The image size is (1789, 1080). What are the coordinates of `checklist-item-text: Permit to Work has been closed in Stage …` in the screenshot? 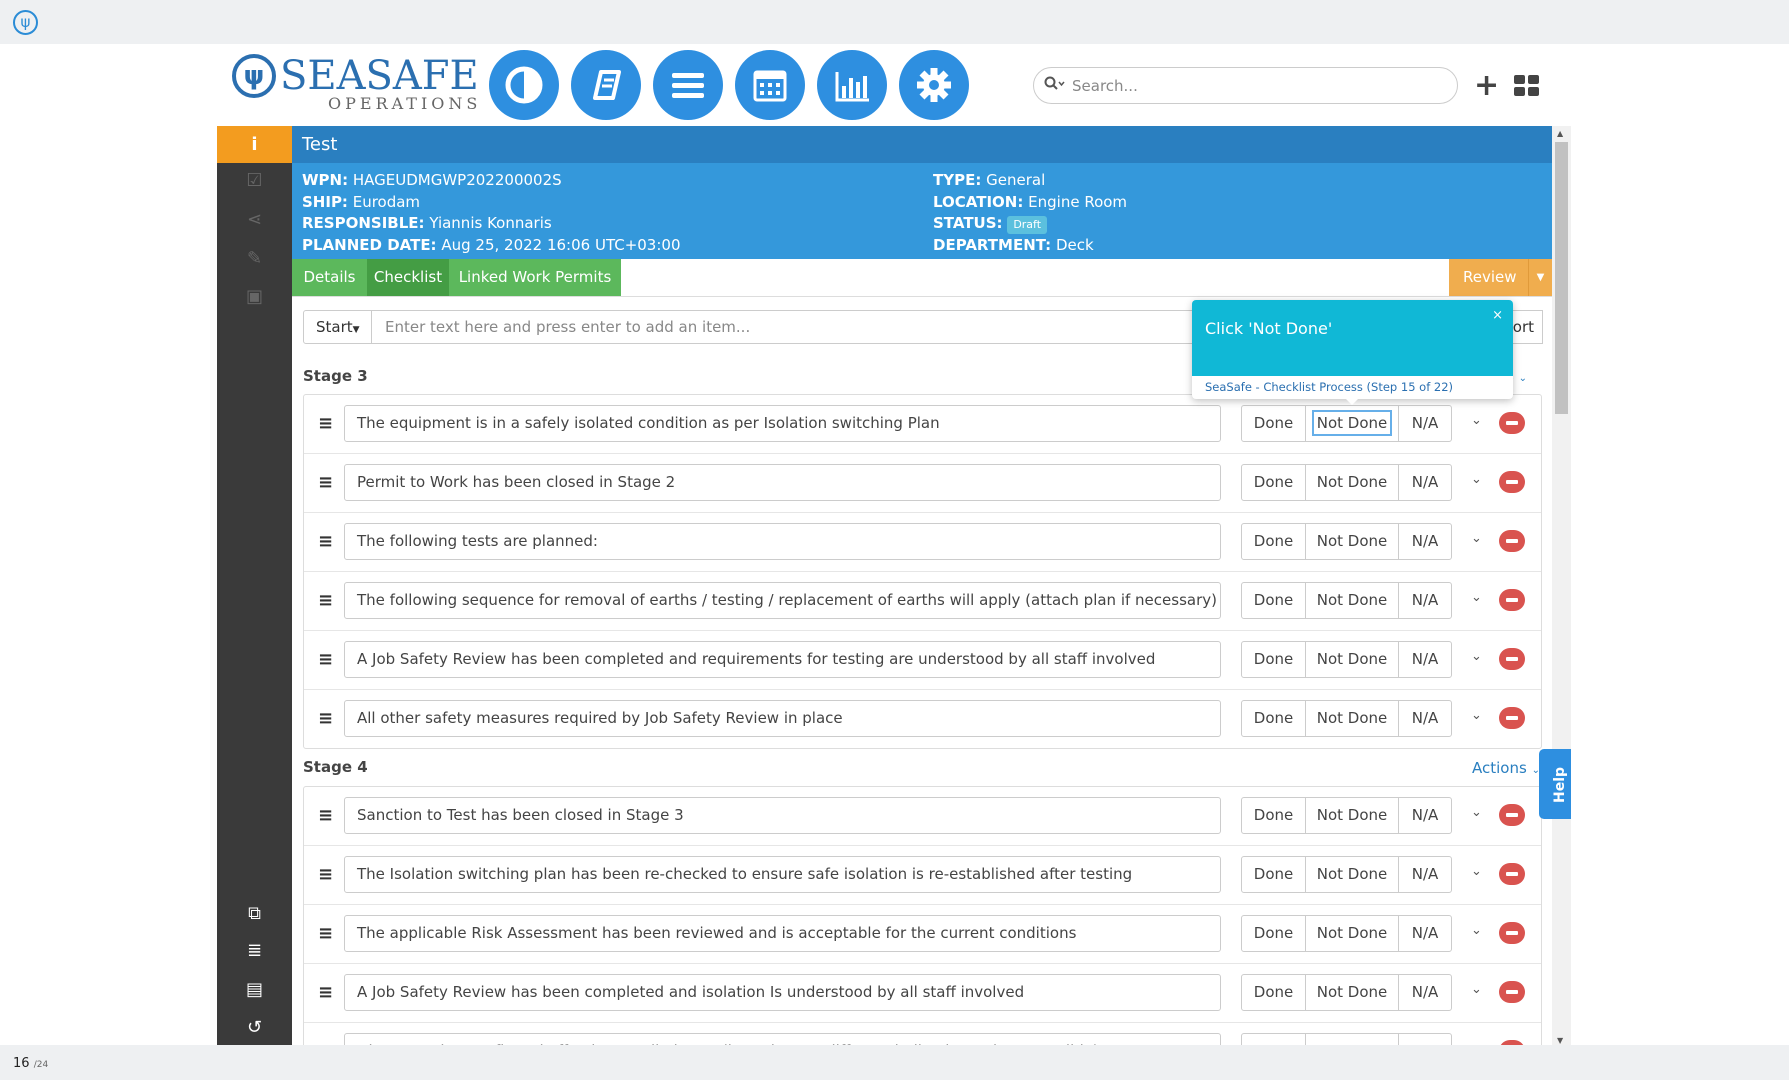 It's located at (782, 482).